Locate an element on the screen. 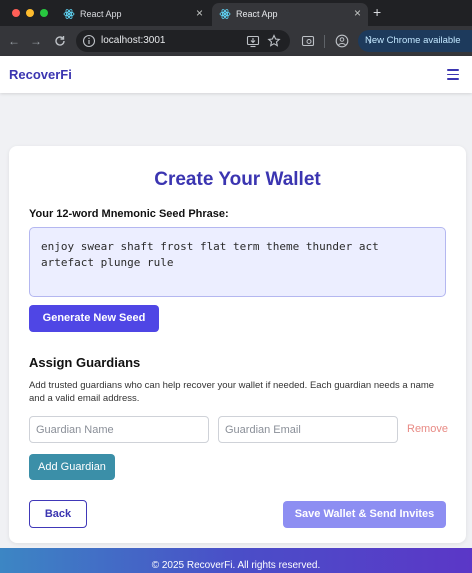 Image resolution: width=472 pixels, height=573 pixels. guardians-heading: Assign Guardians is located at coordinates (85, 362).